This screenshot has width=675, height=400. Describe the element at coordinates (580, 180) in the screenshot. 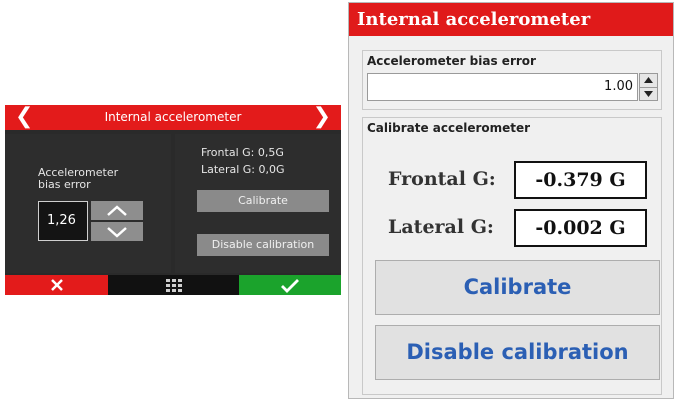

I see `frontal-g-value: -0.379 G` at that location.